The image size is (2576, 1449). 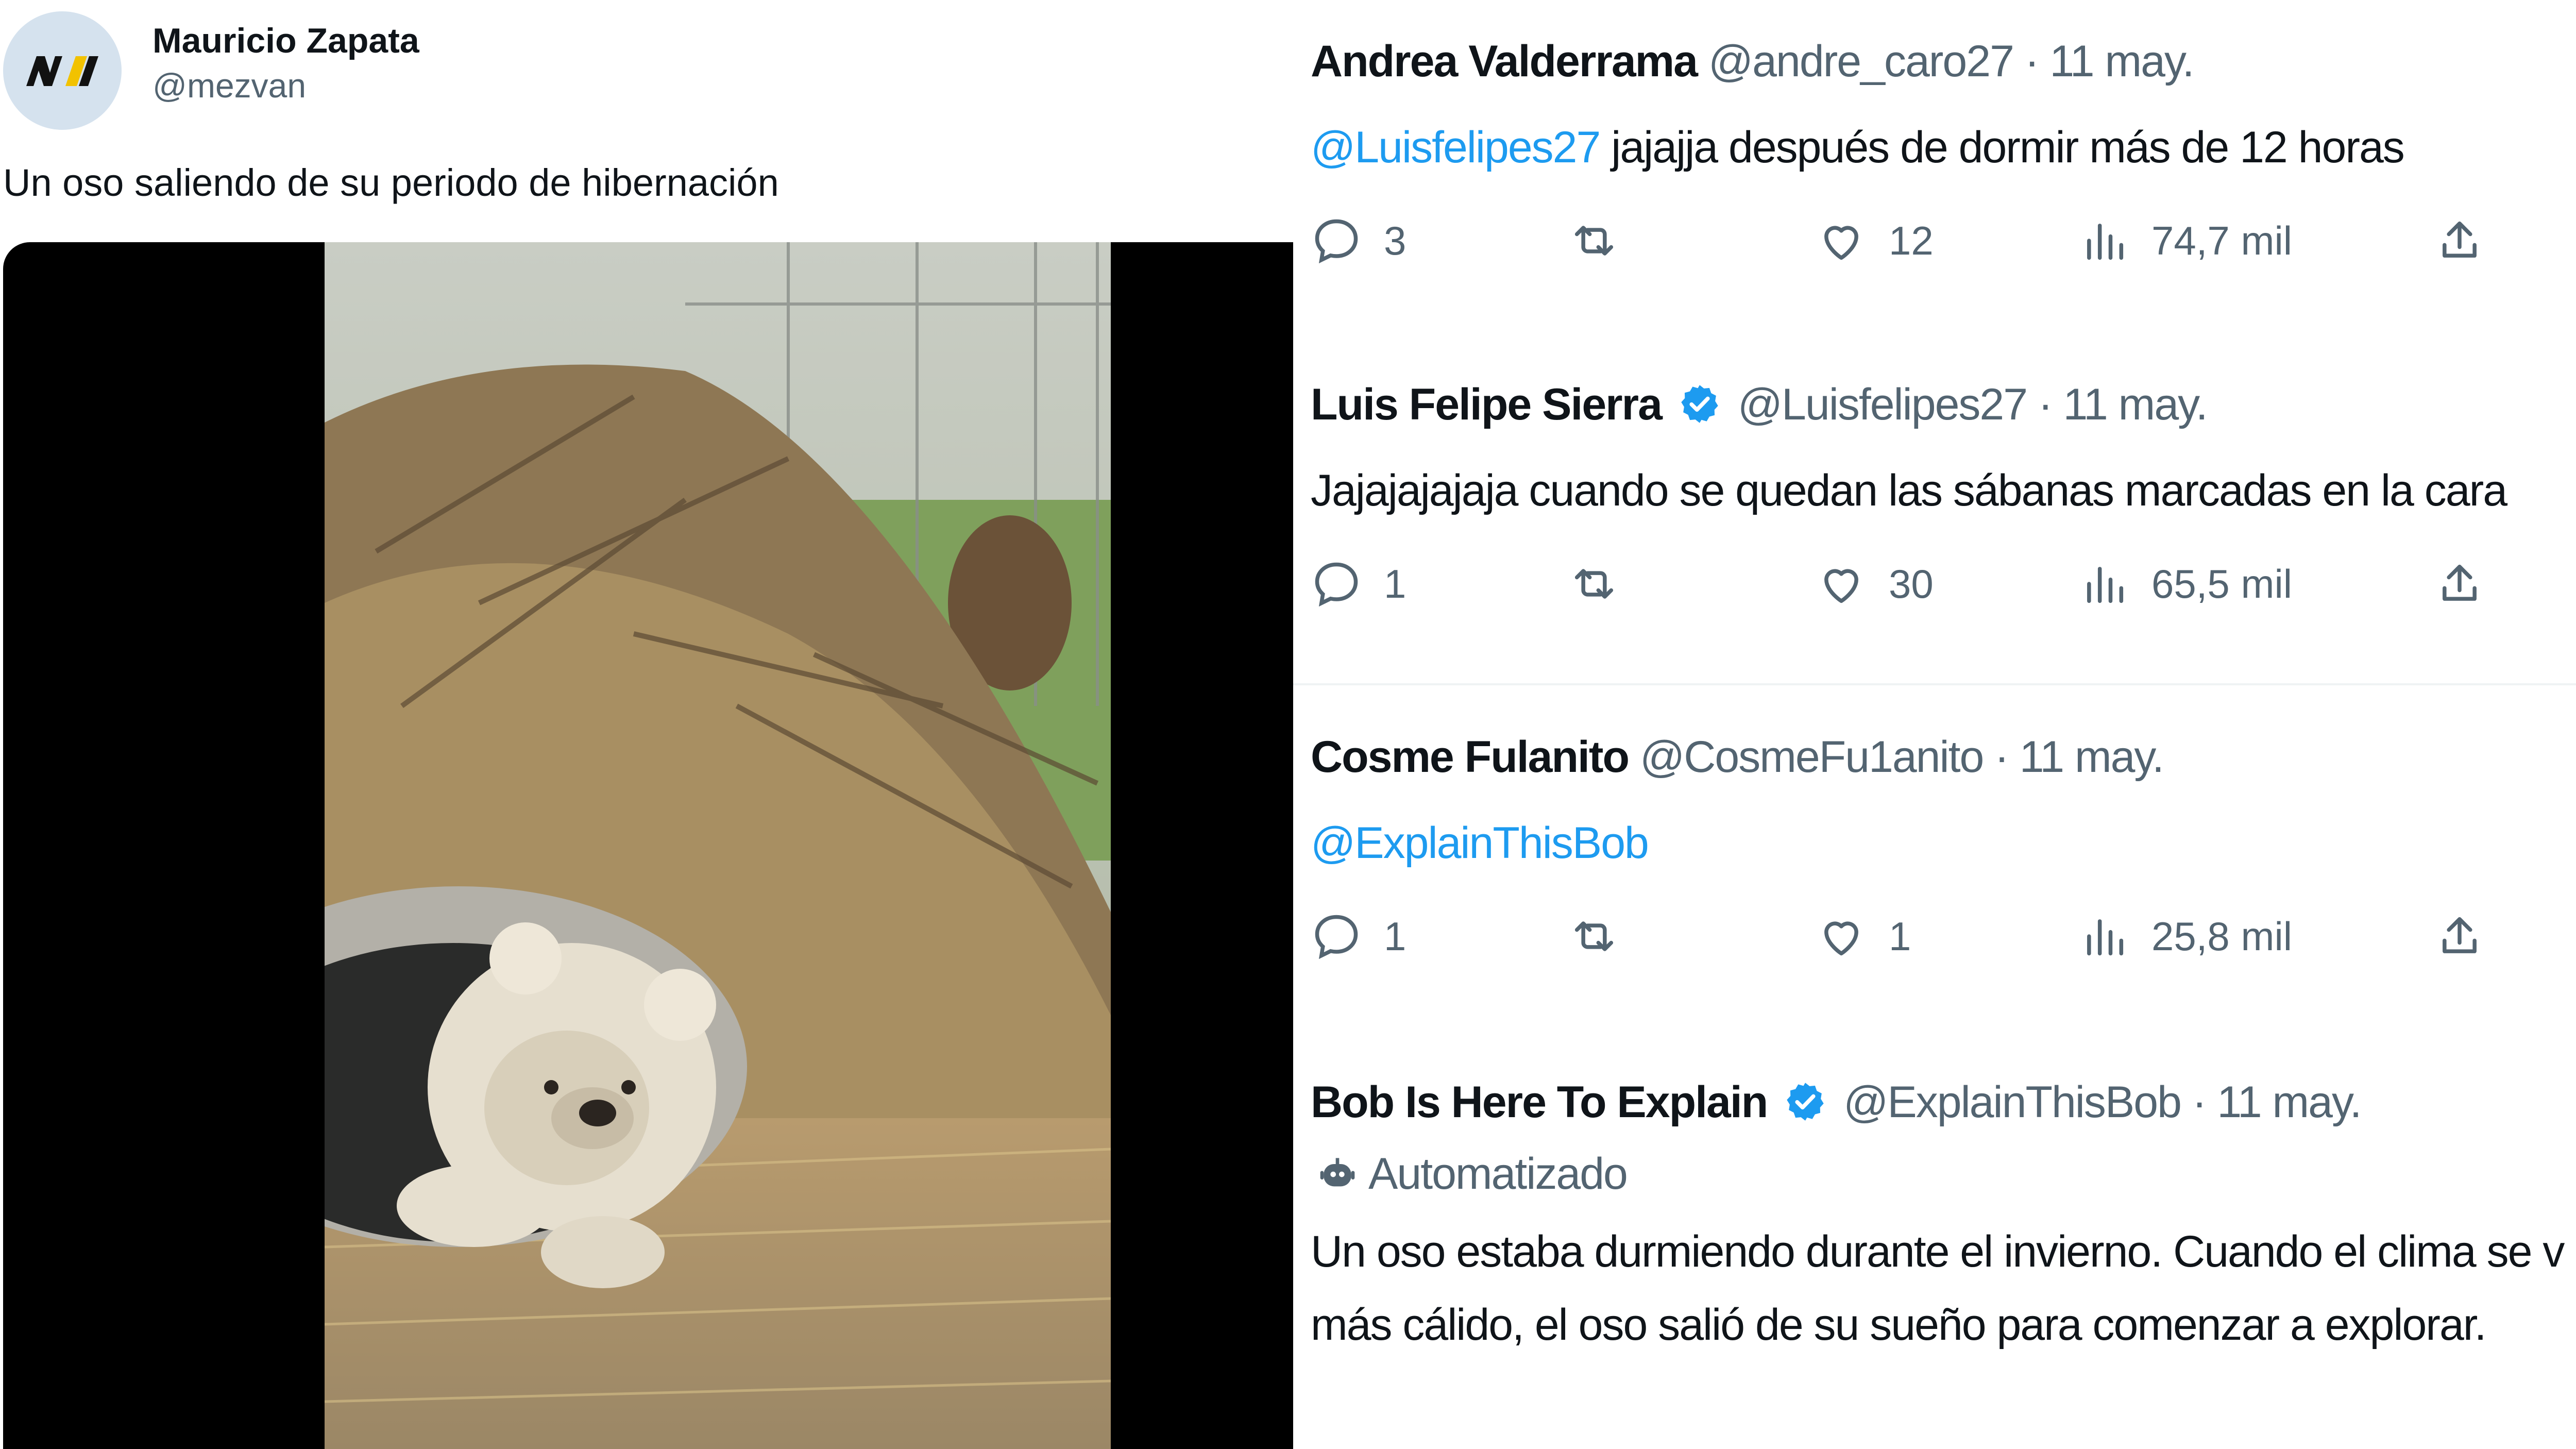 I want to click on views-count: 74,7 mil, so click(x=2222, y=240).